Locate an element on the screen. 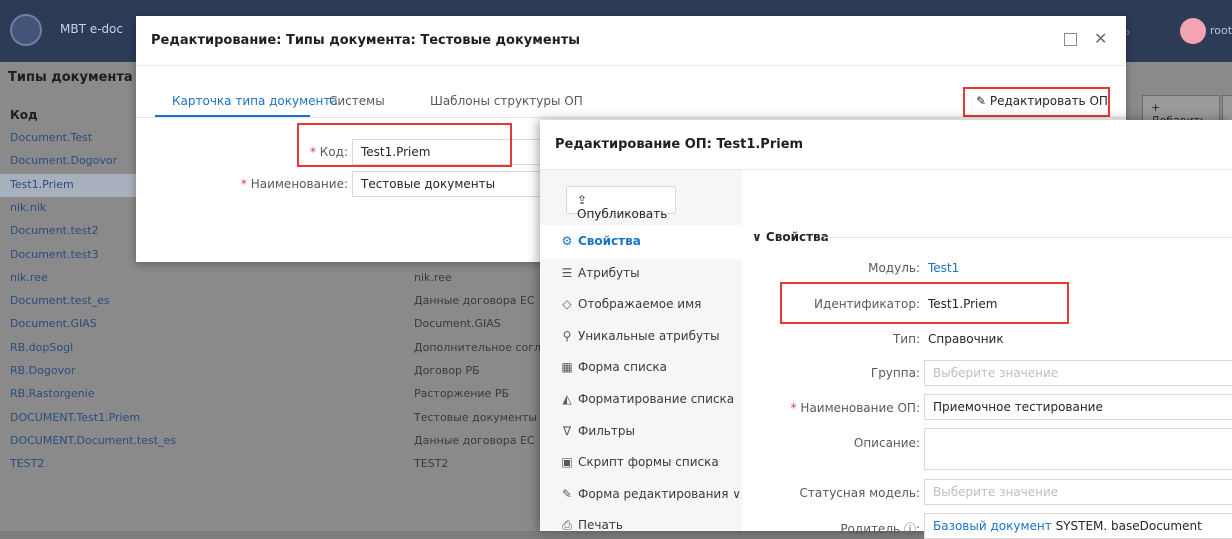  sidebar-item-table: ▦ Форма списка is located at coordinates (613, 367).